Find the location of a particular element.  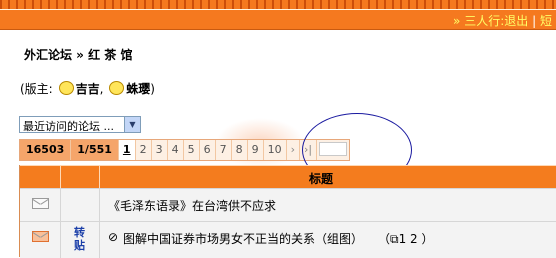

topic-page-links: 1 2 ） is located at coordinates (416, 239).